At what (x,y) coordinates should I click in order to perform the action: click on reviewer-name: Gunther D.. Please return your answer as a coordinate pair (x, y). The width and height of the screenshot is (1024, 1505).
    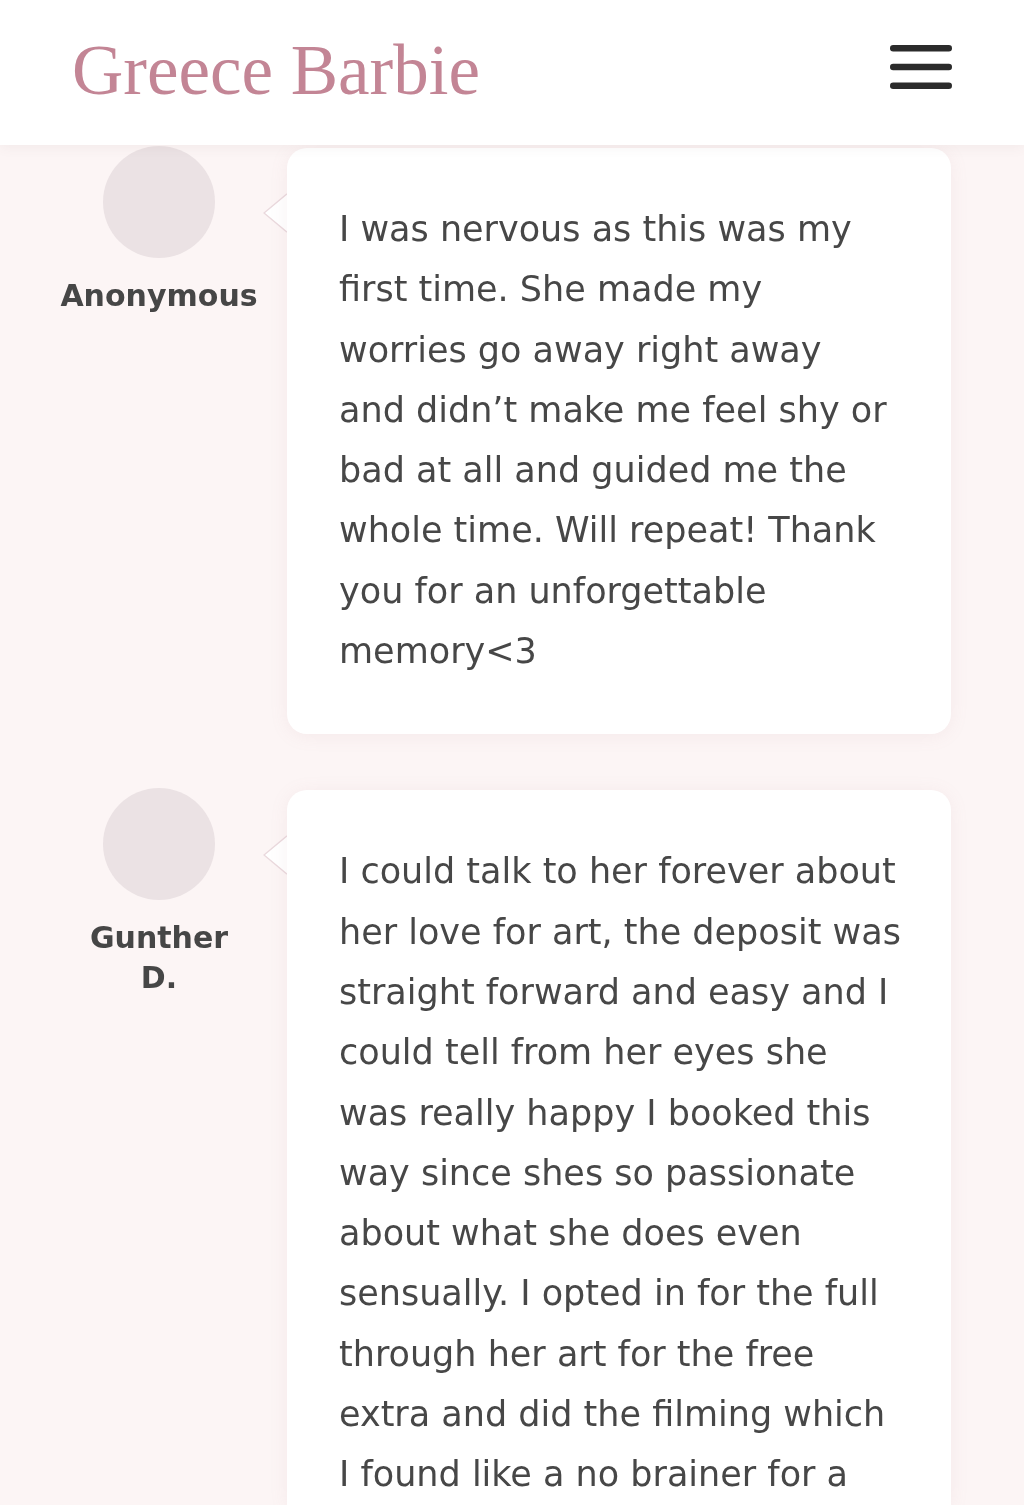
    Looking at the image, I should click on (159, 958).